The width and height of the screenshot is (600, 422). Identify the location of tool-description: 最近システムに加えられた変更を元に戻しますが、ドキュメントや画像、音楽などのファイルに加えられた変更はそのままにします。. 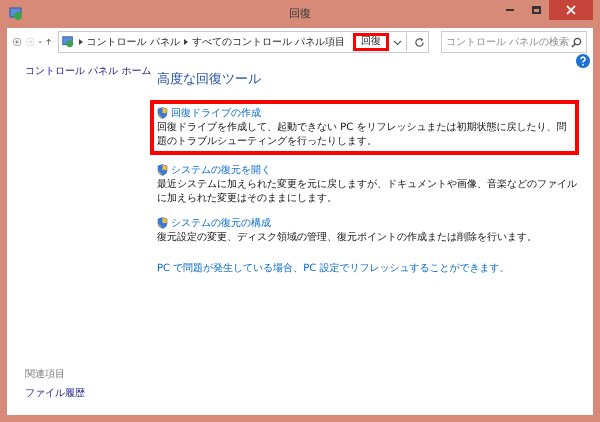
(367, 192).